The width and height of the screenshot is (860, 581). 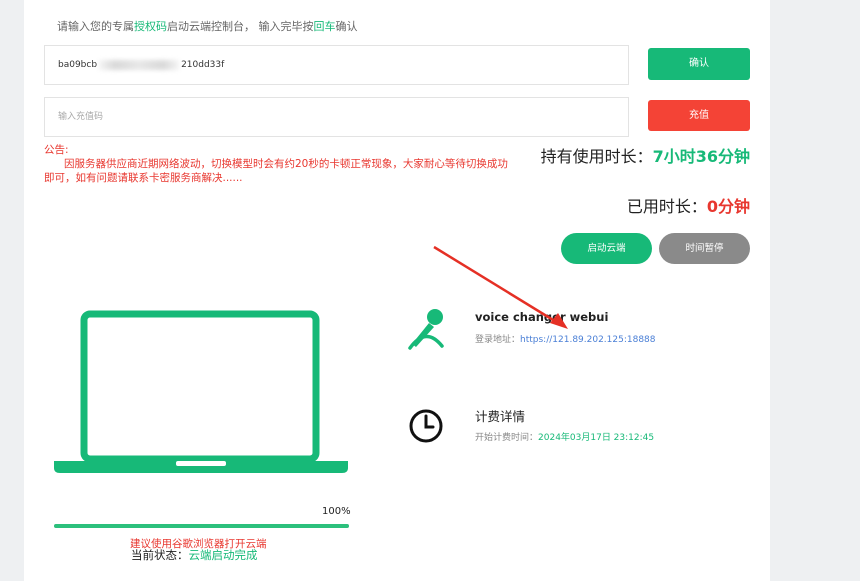 I want to click on used-duration: 已用时长：0分钟, so click(x=688, y=205).